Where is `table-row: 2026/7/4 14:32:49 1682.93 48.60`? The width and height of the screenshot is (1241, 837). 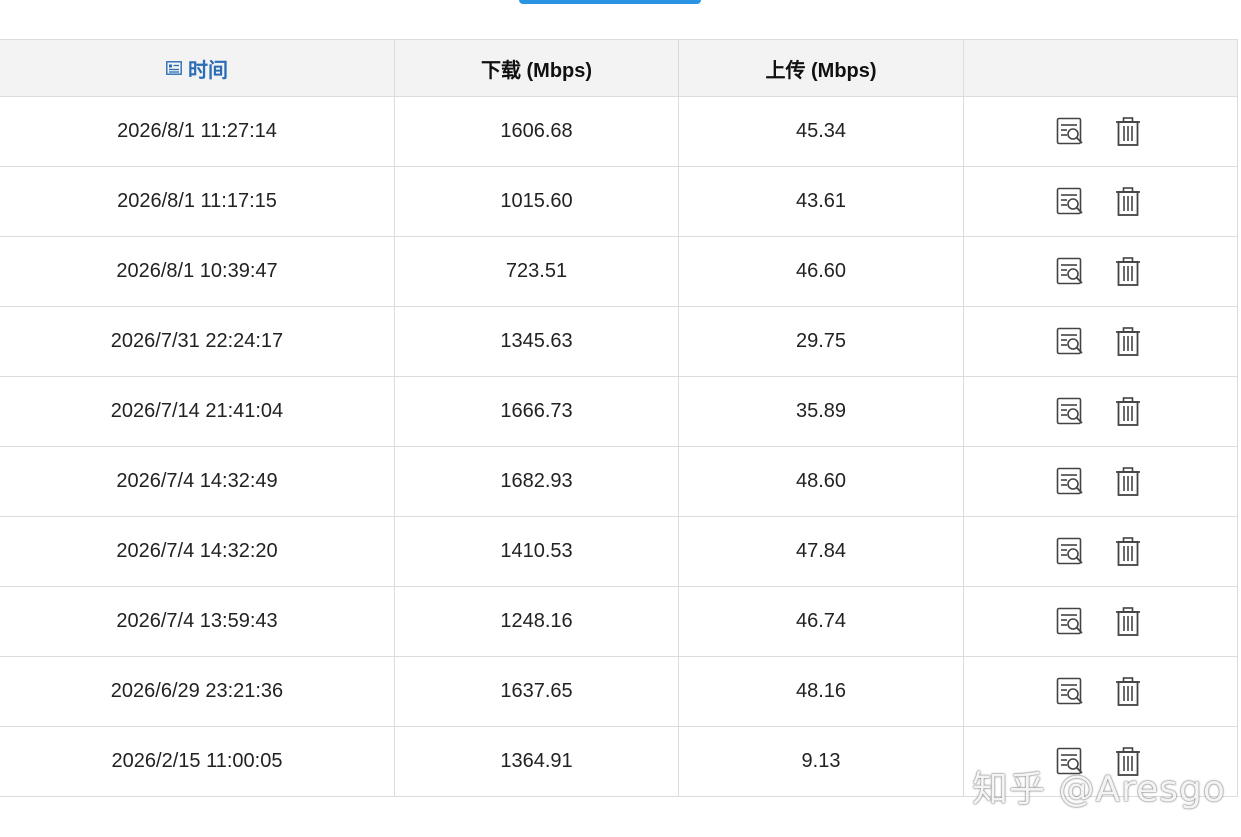
table-row: 2026/7/4 14:32:49 1682.93 48.60 is located at coordinates (619, 482).